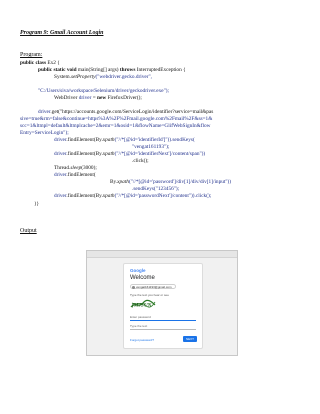  Describe the element at coordinates (163, 327) in the screenshot. I see `captcha-field: Type the text` at that location.